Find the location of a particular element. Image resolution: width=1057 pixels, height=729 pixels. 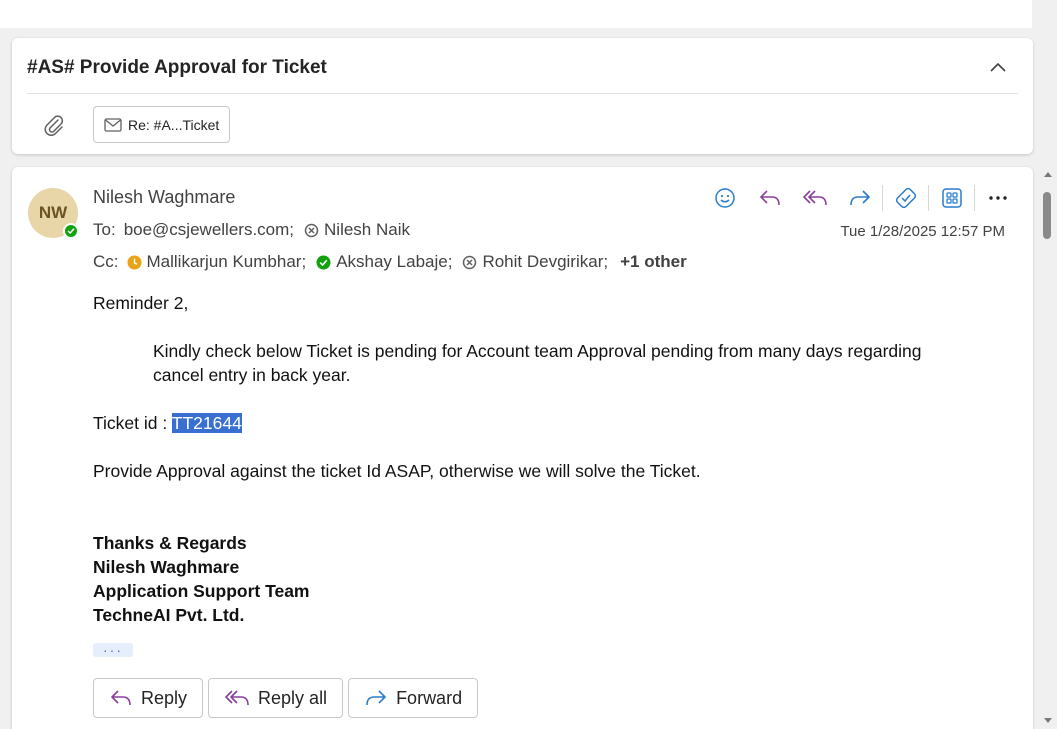

paperclip-icon is located at coordinates (54, 125).